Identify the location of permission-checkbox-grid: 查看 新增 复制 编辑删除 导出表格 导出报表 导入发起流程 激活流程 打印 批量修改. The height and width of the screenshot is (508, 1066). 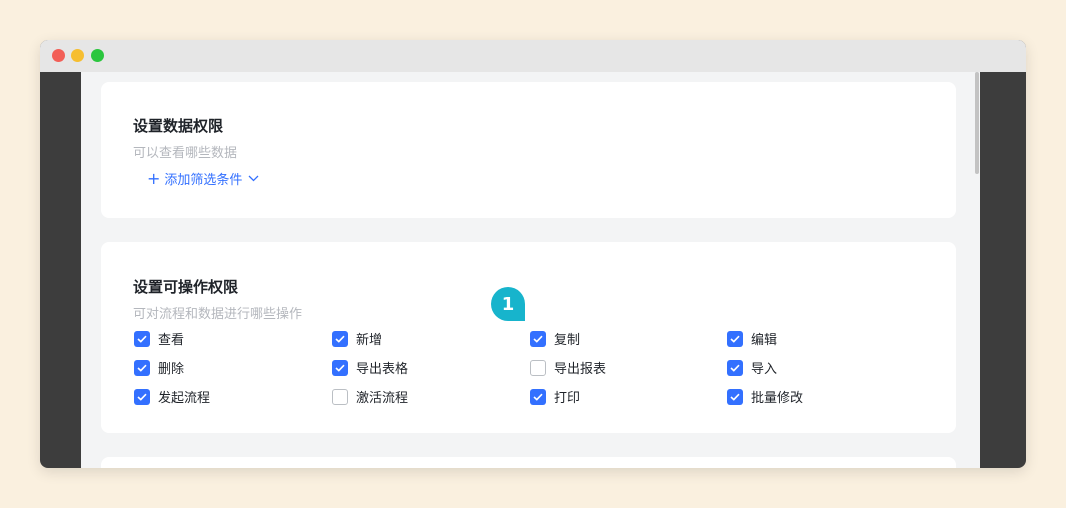
(494, 374).